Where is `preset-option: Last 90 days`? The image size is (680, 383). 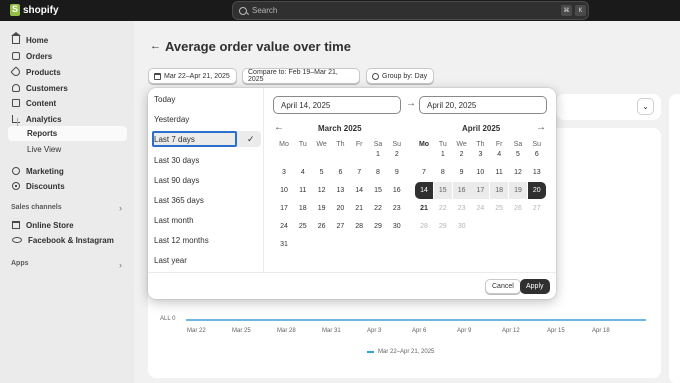 preset-option: Last 90 days is located at coordinates (176, 180).